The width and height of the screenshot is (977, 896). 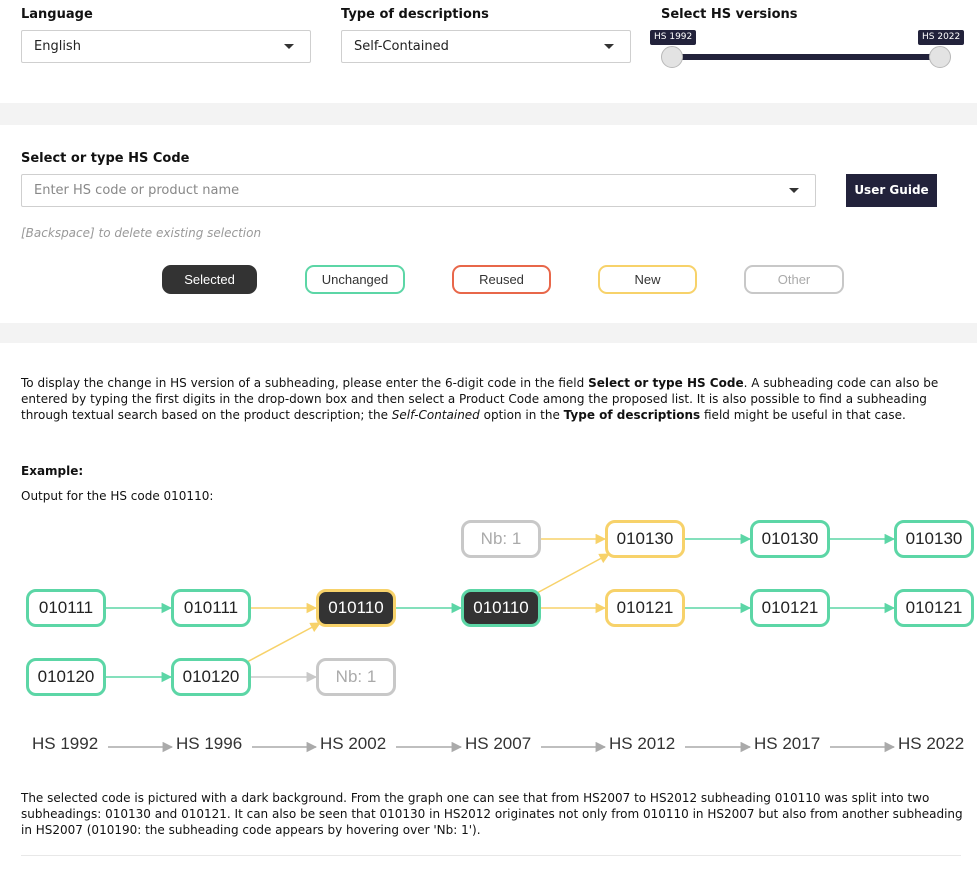 I want to click on hs-version-slider-track, so click(x=806, y=57).